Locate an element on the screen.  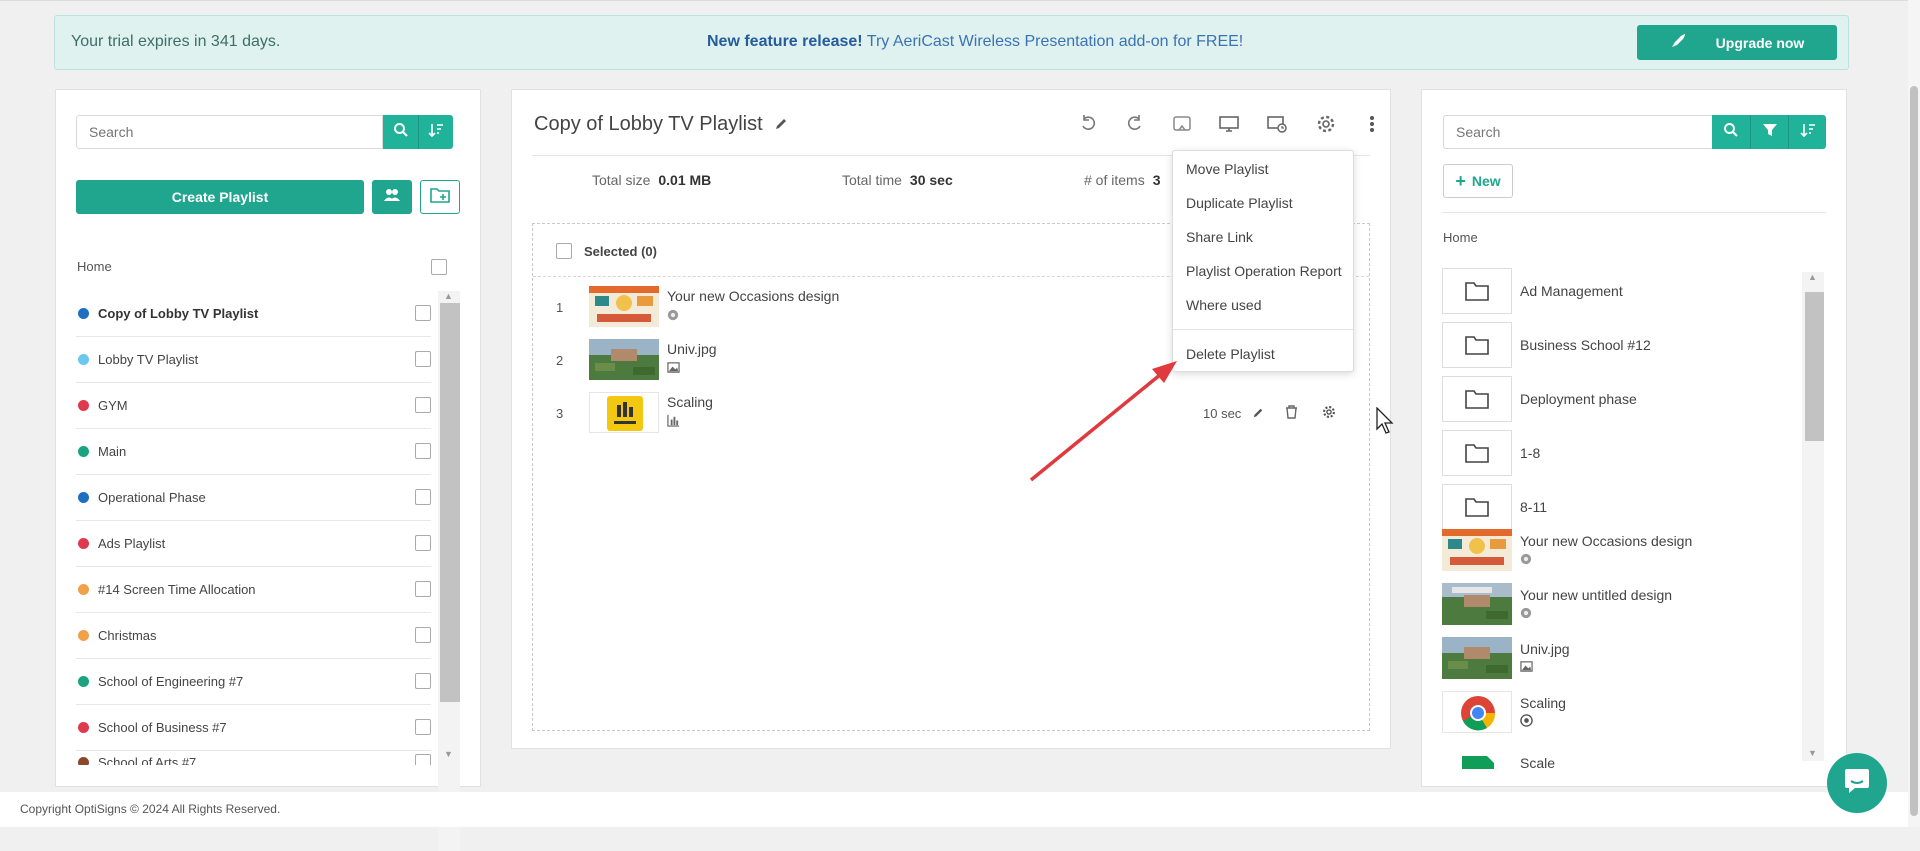
redo-icon is located at coordinates (1135, 125).